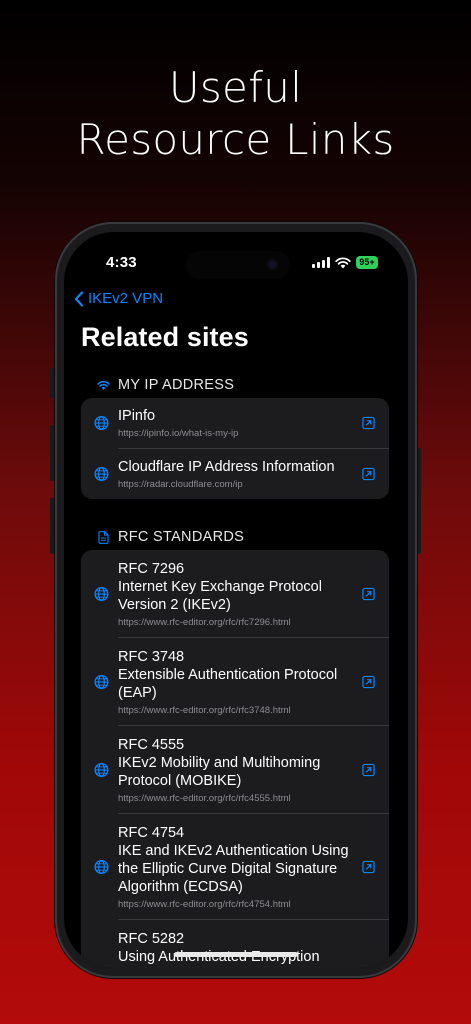  Describe the element at coordinates (151, 939) in the screenshot. I see `rfc-number: RFC 5282` at that location.